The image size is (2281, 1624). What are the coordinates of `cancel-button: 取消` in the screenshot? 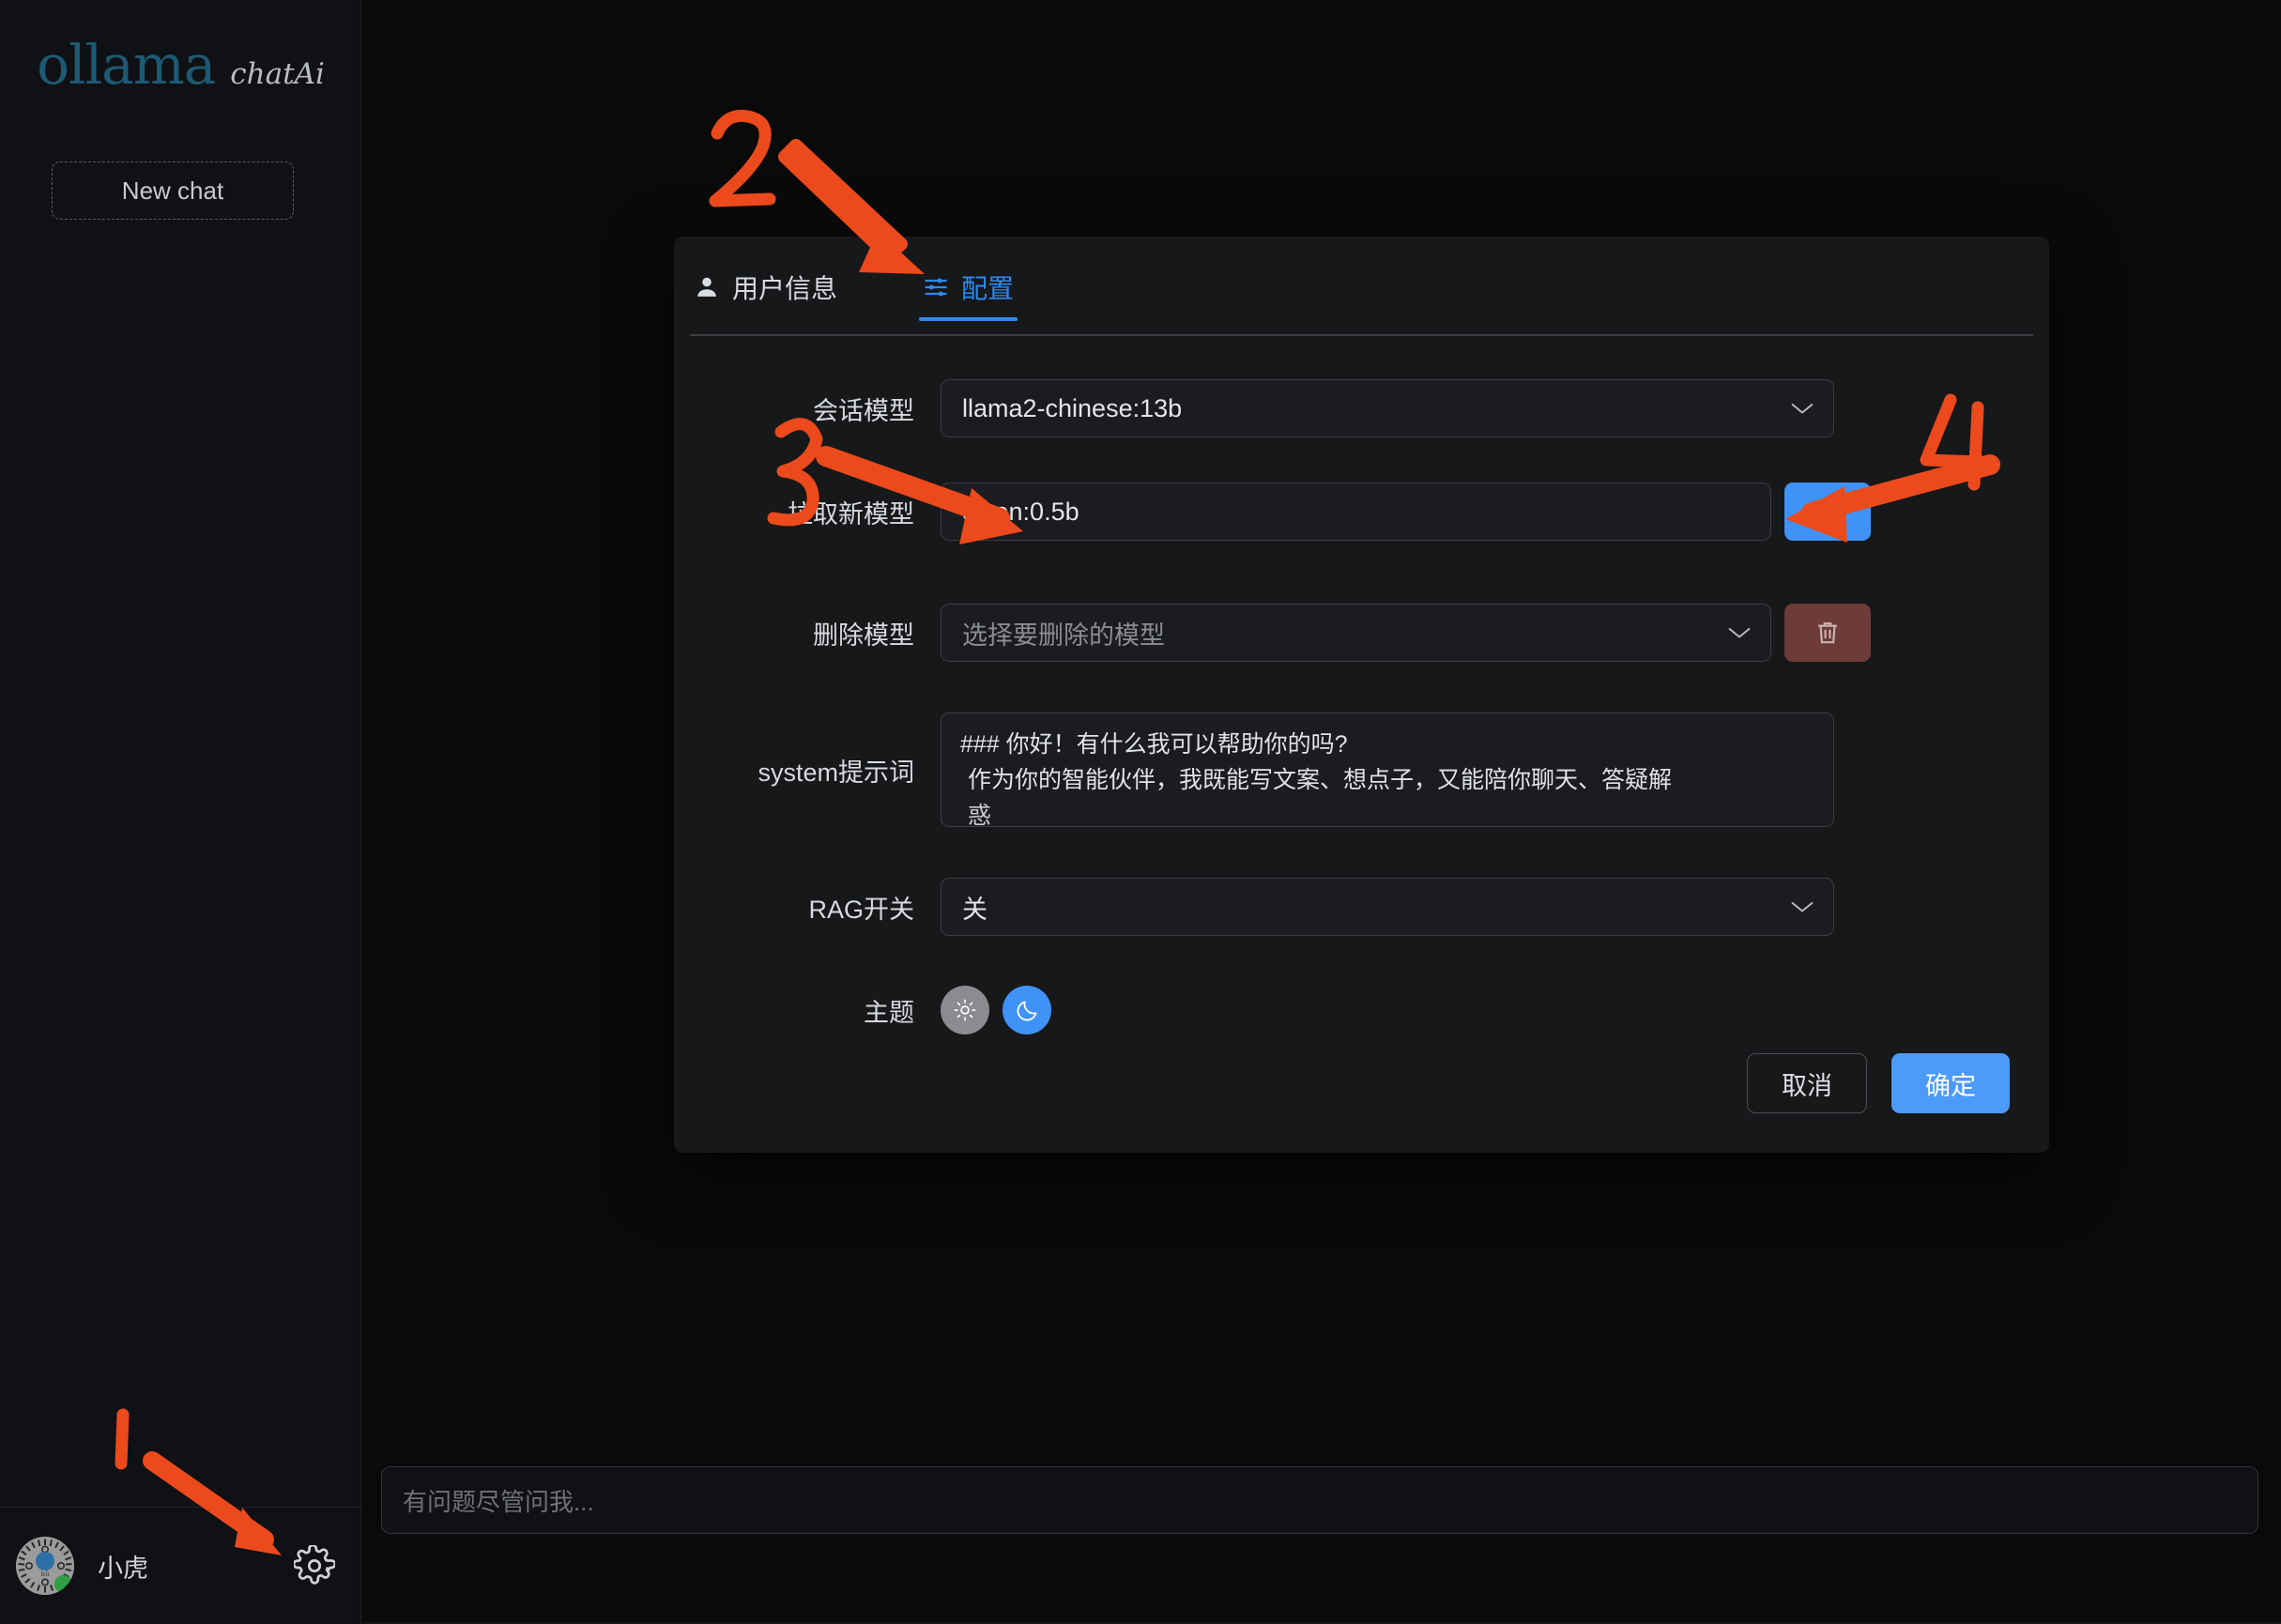 It's located at (1807, 1083).